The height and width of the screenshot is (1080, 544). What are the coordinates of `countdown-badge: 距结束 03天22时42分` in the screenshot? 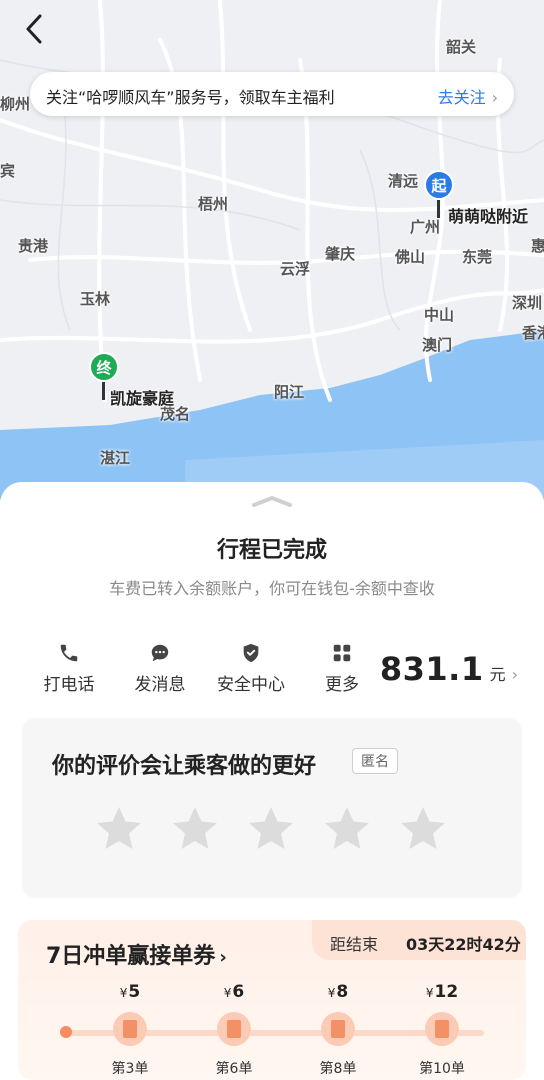 It's located at (419, 940).